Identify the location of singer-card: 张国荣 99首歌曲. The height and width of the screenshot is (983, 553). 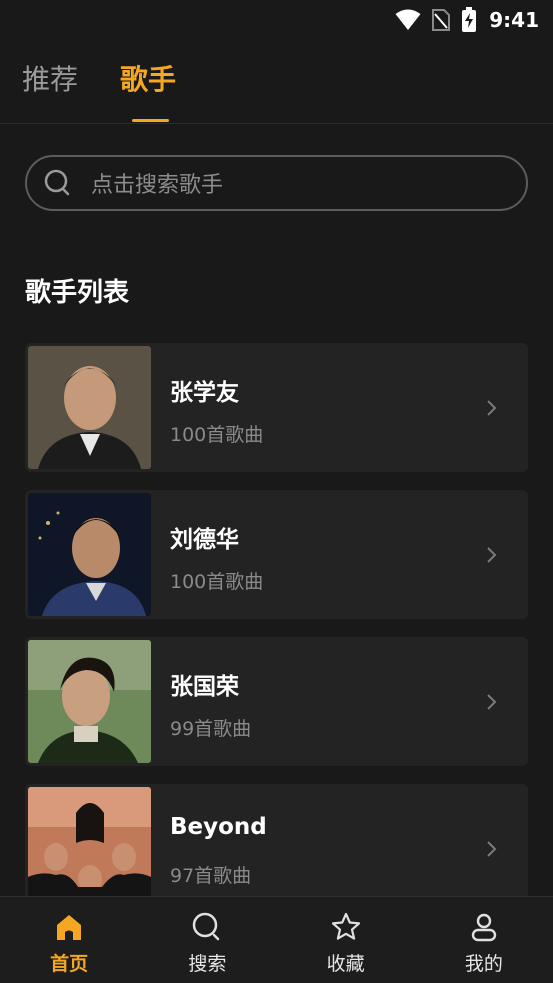
(276, 701).